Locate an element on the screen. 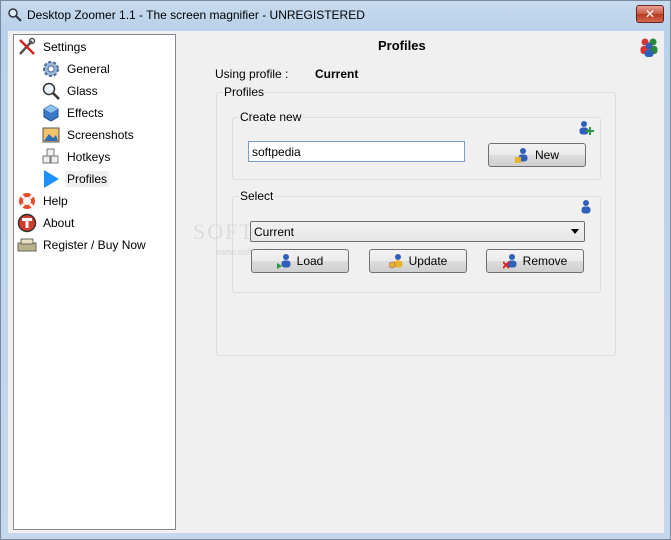 This screenshot has width=671, height=540. sidebar-item-help: Help is located at coordinates (43, 201).